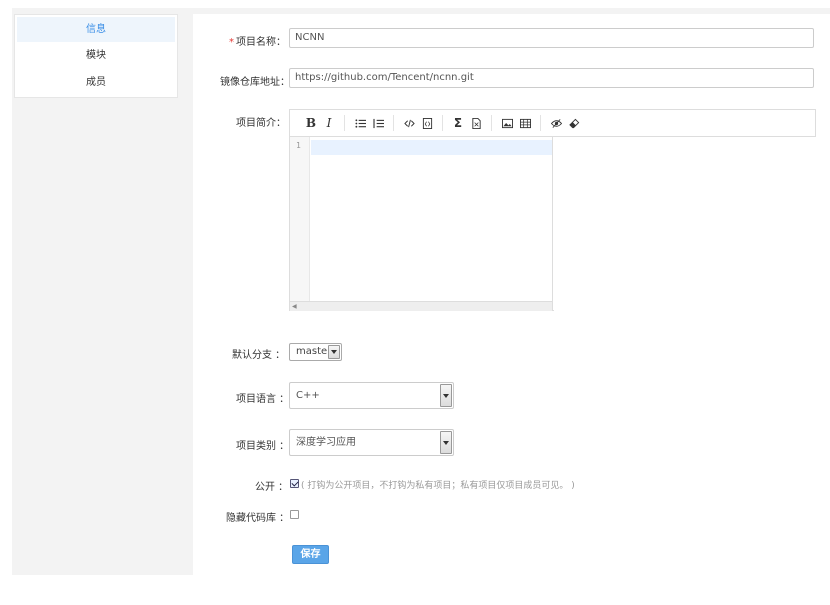  Describe the element at coordinates (258, 518) in the screenshot. I see `hide-repo-label: 隐藏代码库 ：` at that location.